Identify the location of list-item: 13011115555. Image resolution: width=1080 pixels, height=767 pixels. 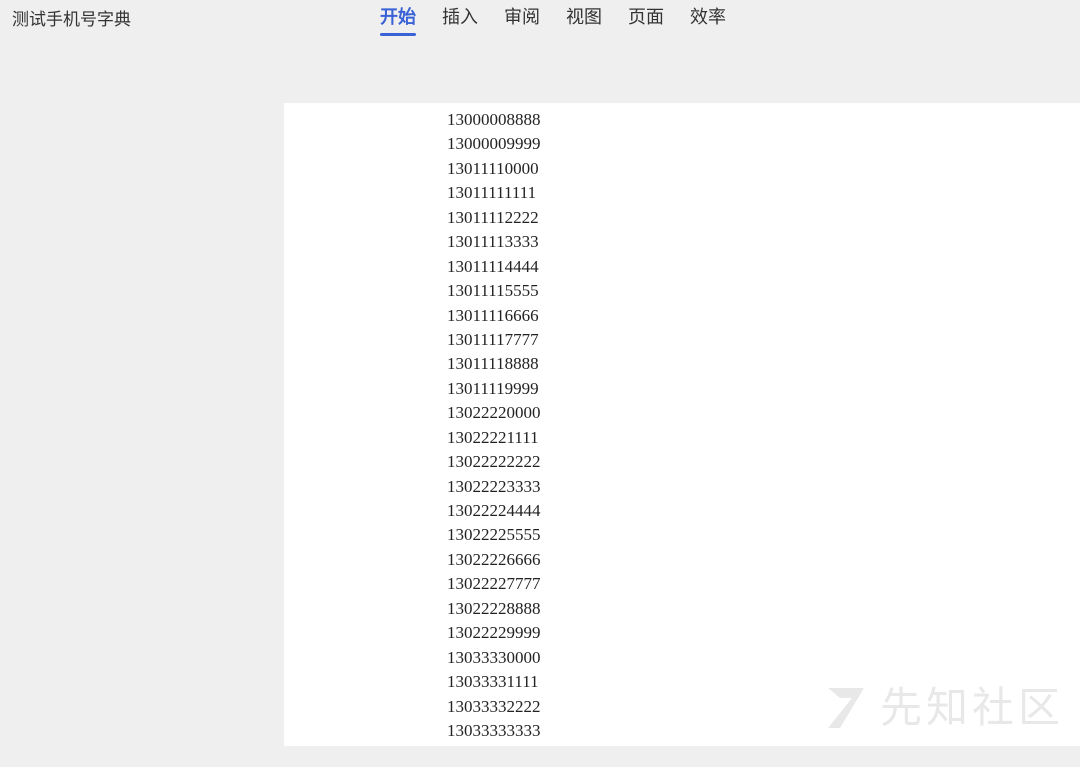
(493, 291).